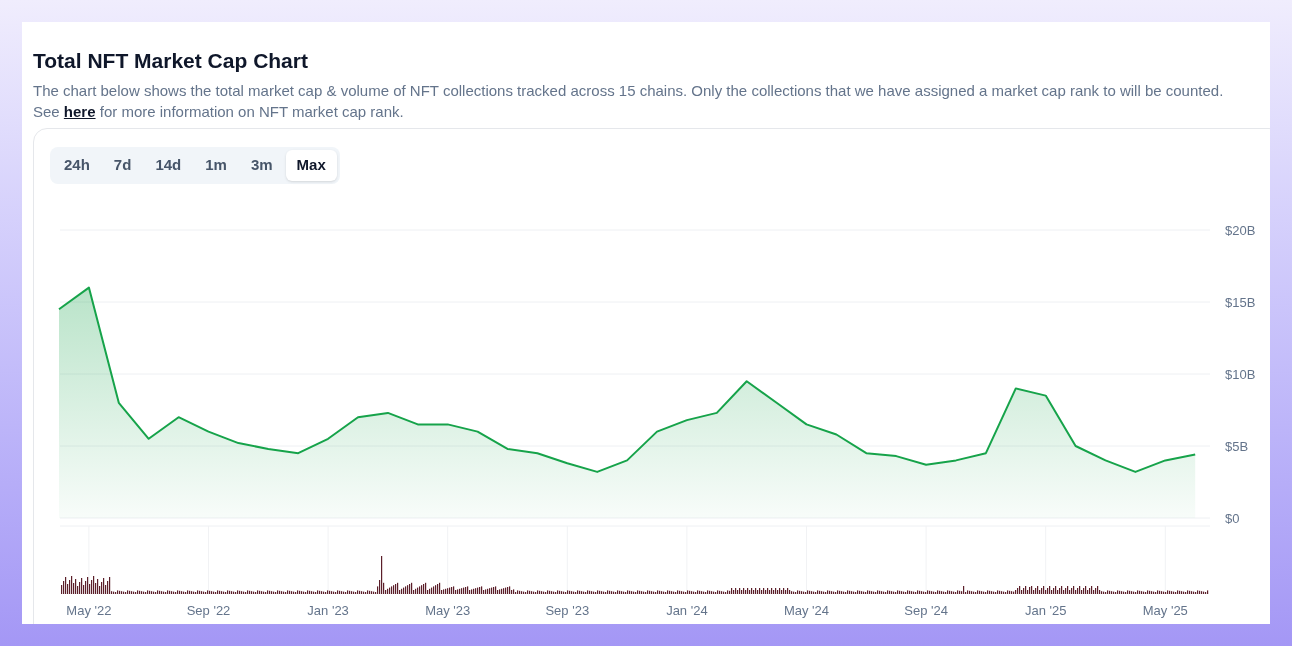  Describe the element at coordinates (89, 610) in the screenshot. I see `x-axis-label: May '22` at that location.